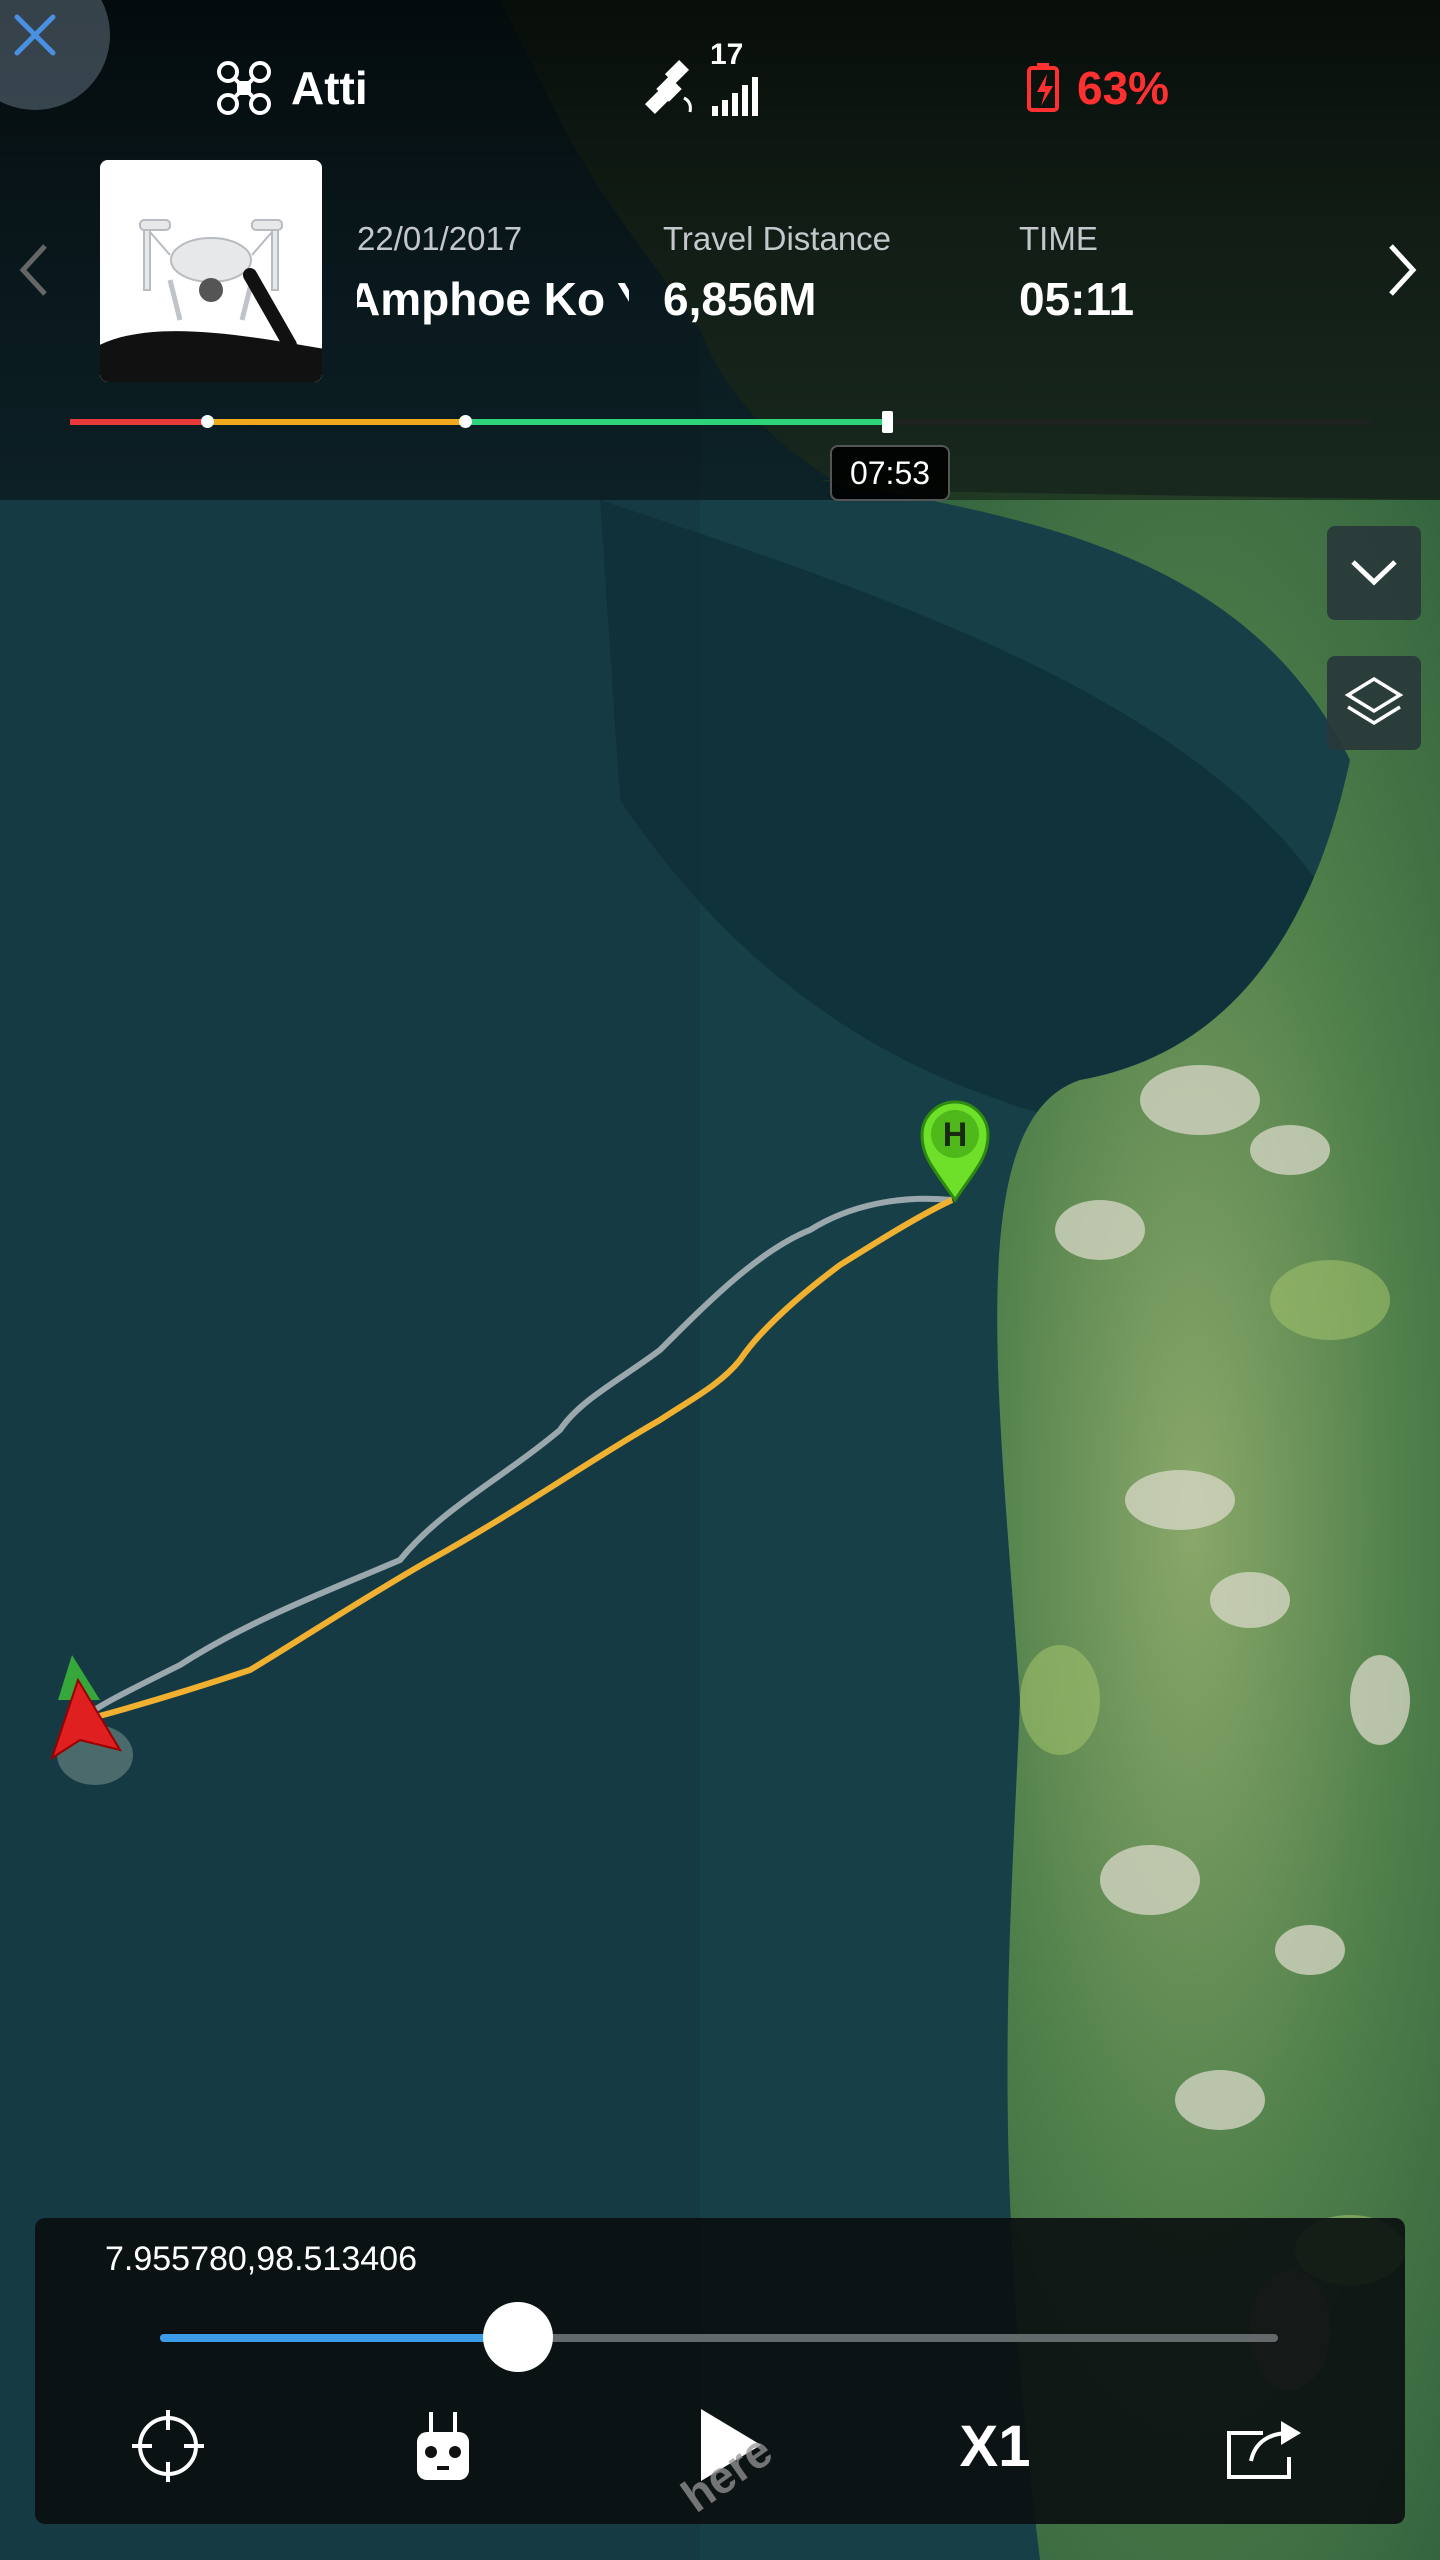 The height and width of the screenshot is (2560, 1440). Describe the element at coordinates (244, 88) in the screenshot. I see `drone-icon` at that location.